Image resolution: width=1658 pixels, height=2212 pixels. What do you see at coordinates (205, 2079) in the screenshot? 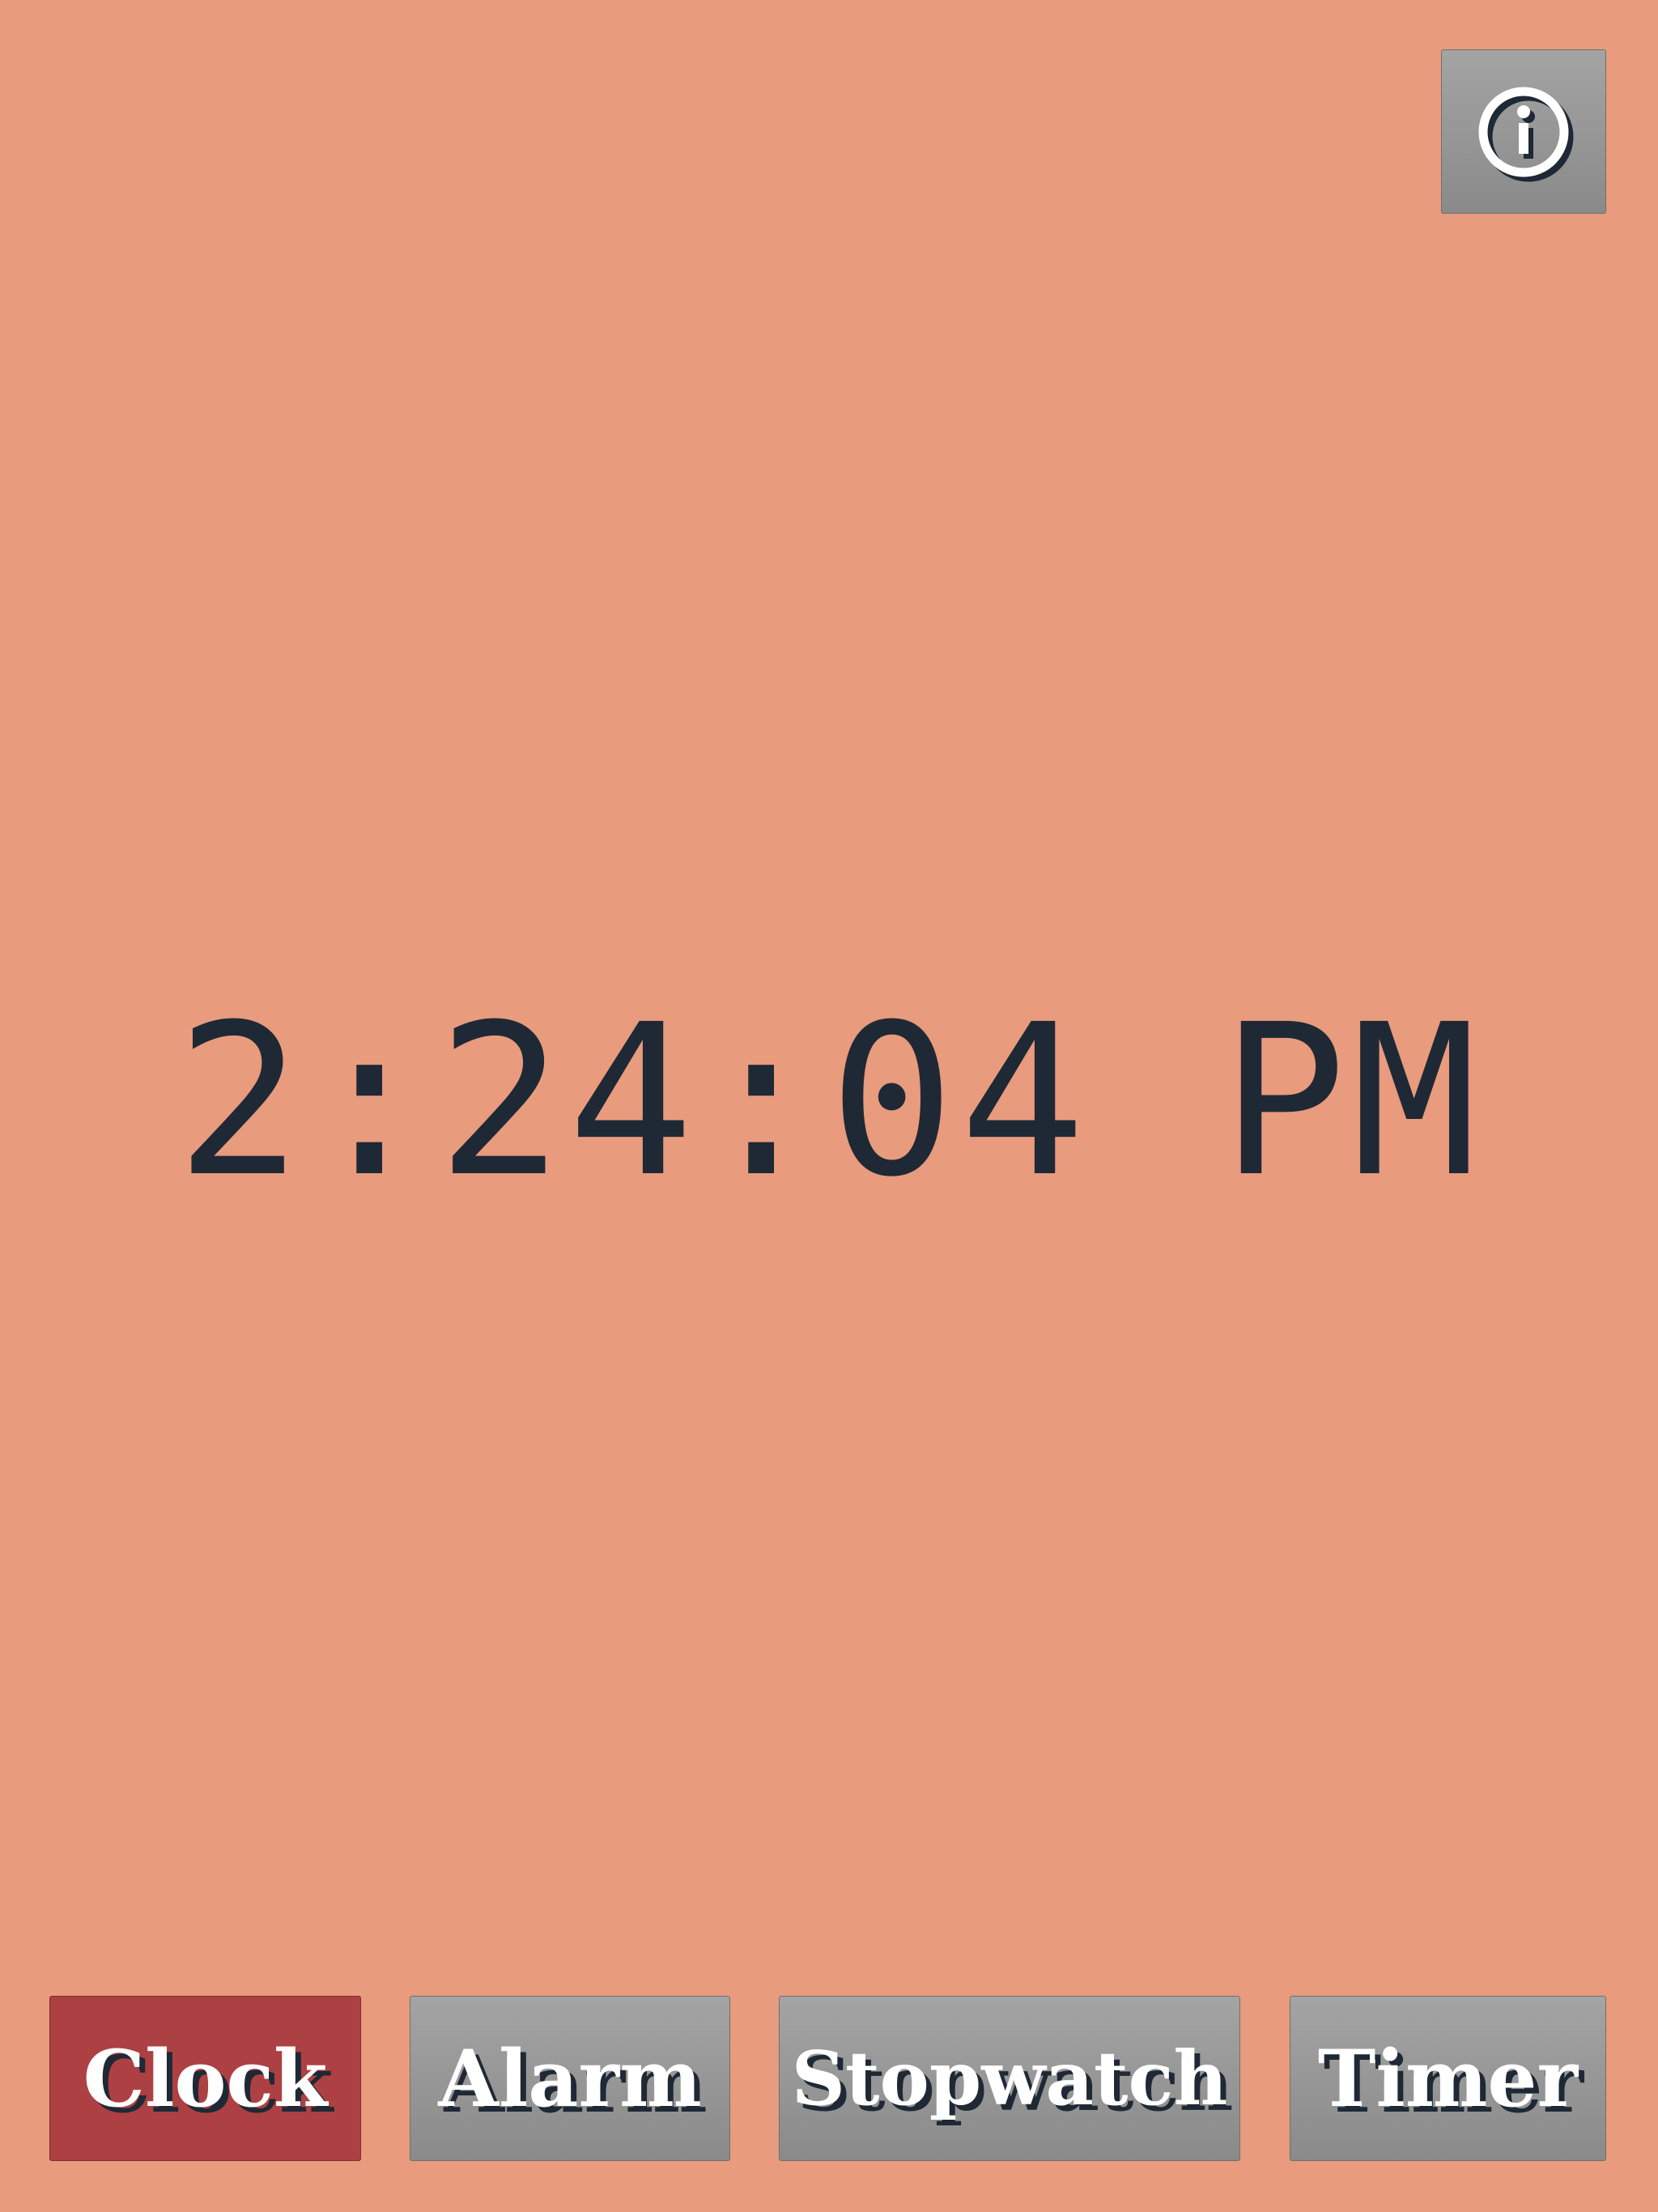
I see `clock-tab-button: Clock` at bounding box center [205, 2079].